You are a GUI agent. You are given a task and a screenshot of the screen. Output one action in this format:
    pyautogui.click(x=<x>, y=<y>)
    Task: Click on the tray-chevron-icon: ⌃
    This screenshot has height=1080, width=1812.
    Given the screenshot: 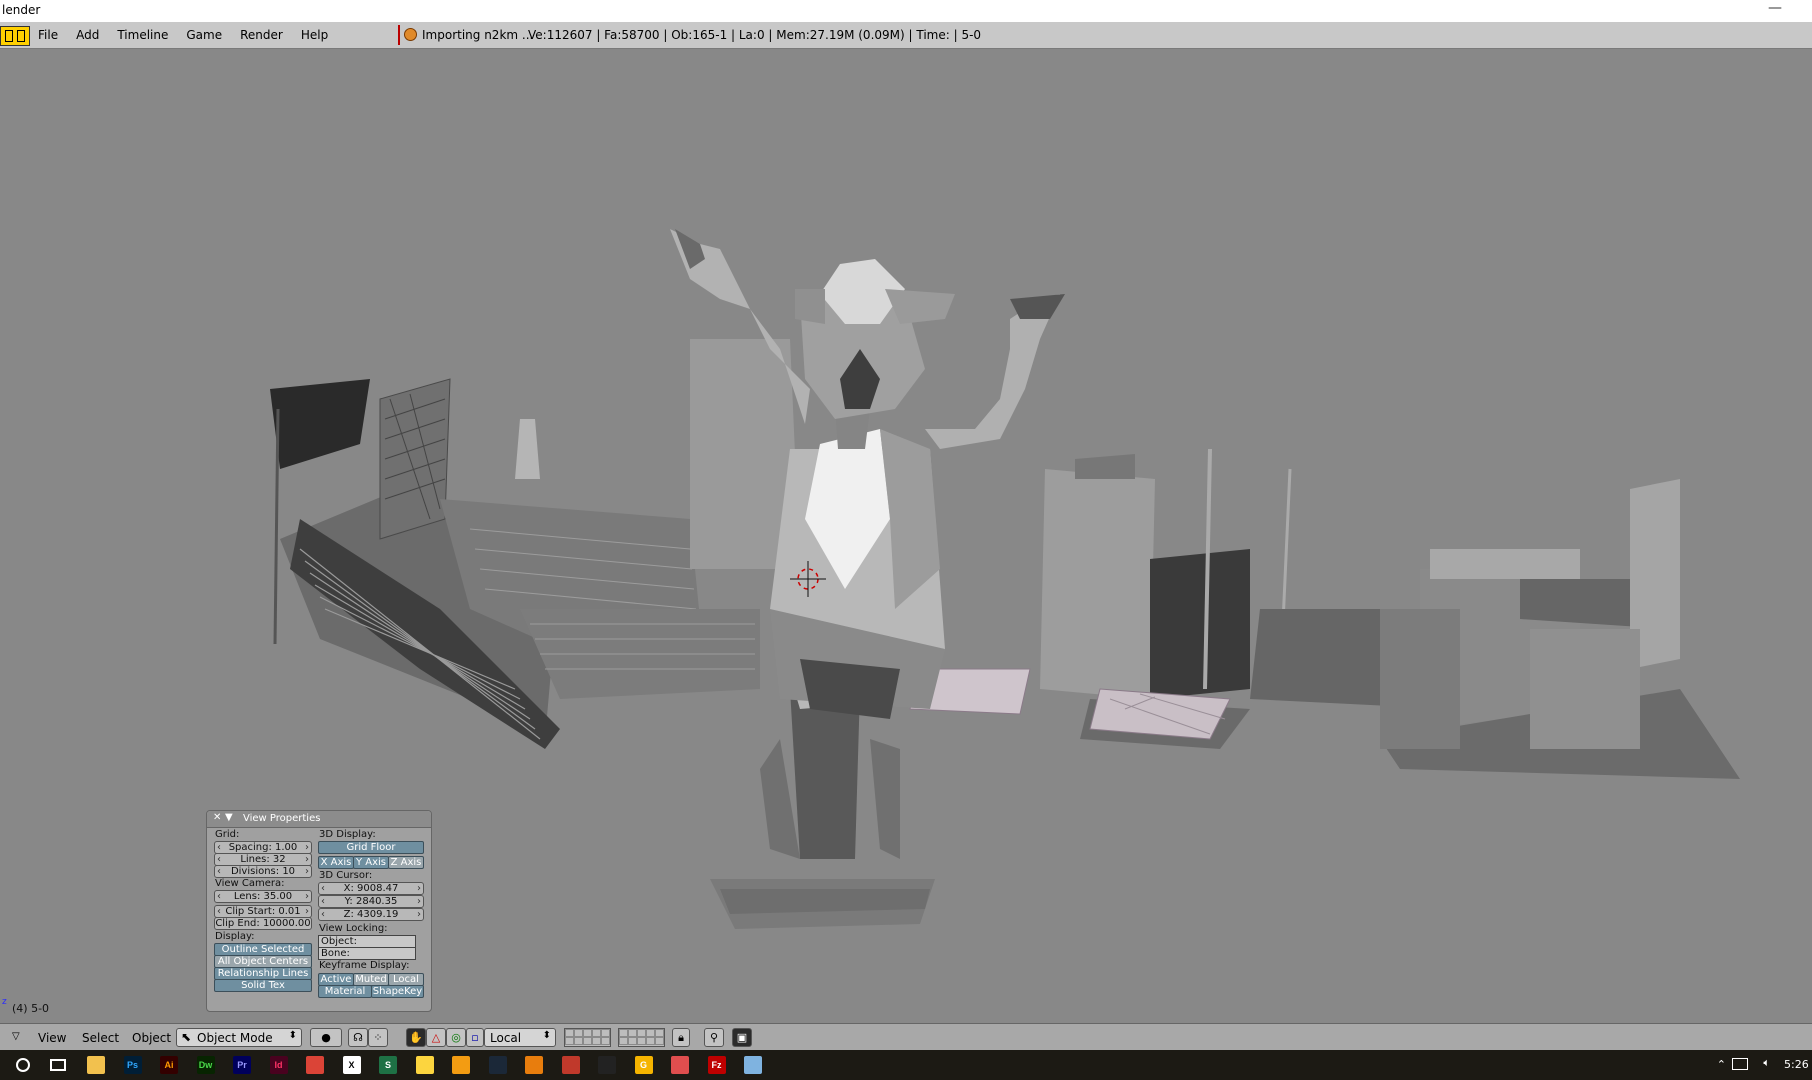 What is the action you would take?
    pyautogui.click(x=1721, y=1064)
    